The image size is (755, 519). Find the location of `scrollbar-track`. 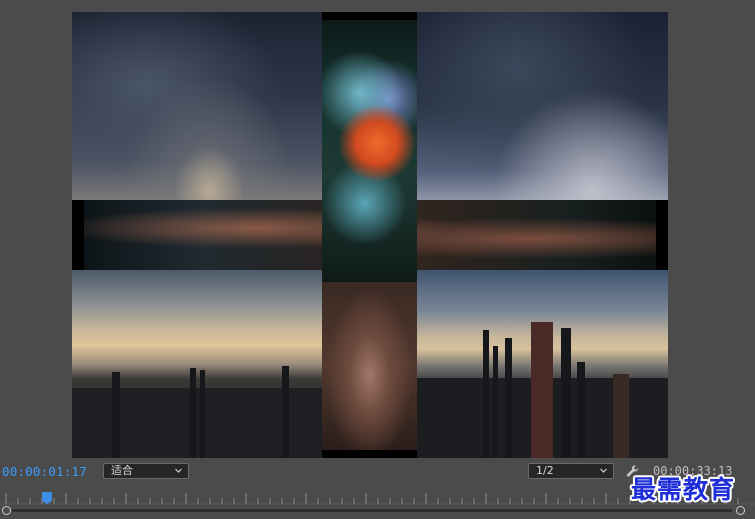

scrollbar-track is located at coordinates (372, 510).